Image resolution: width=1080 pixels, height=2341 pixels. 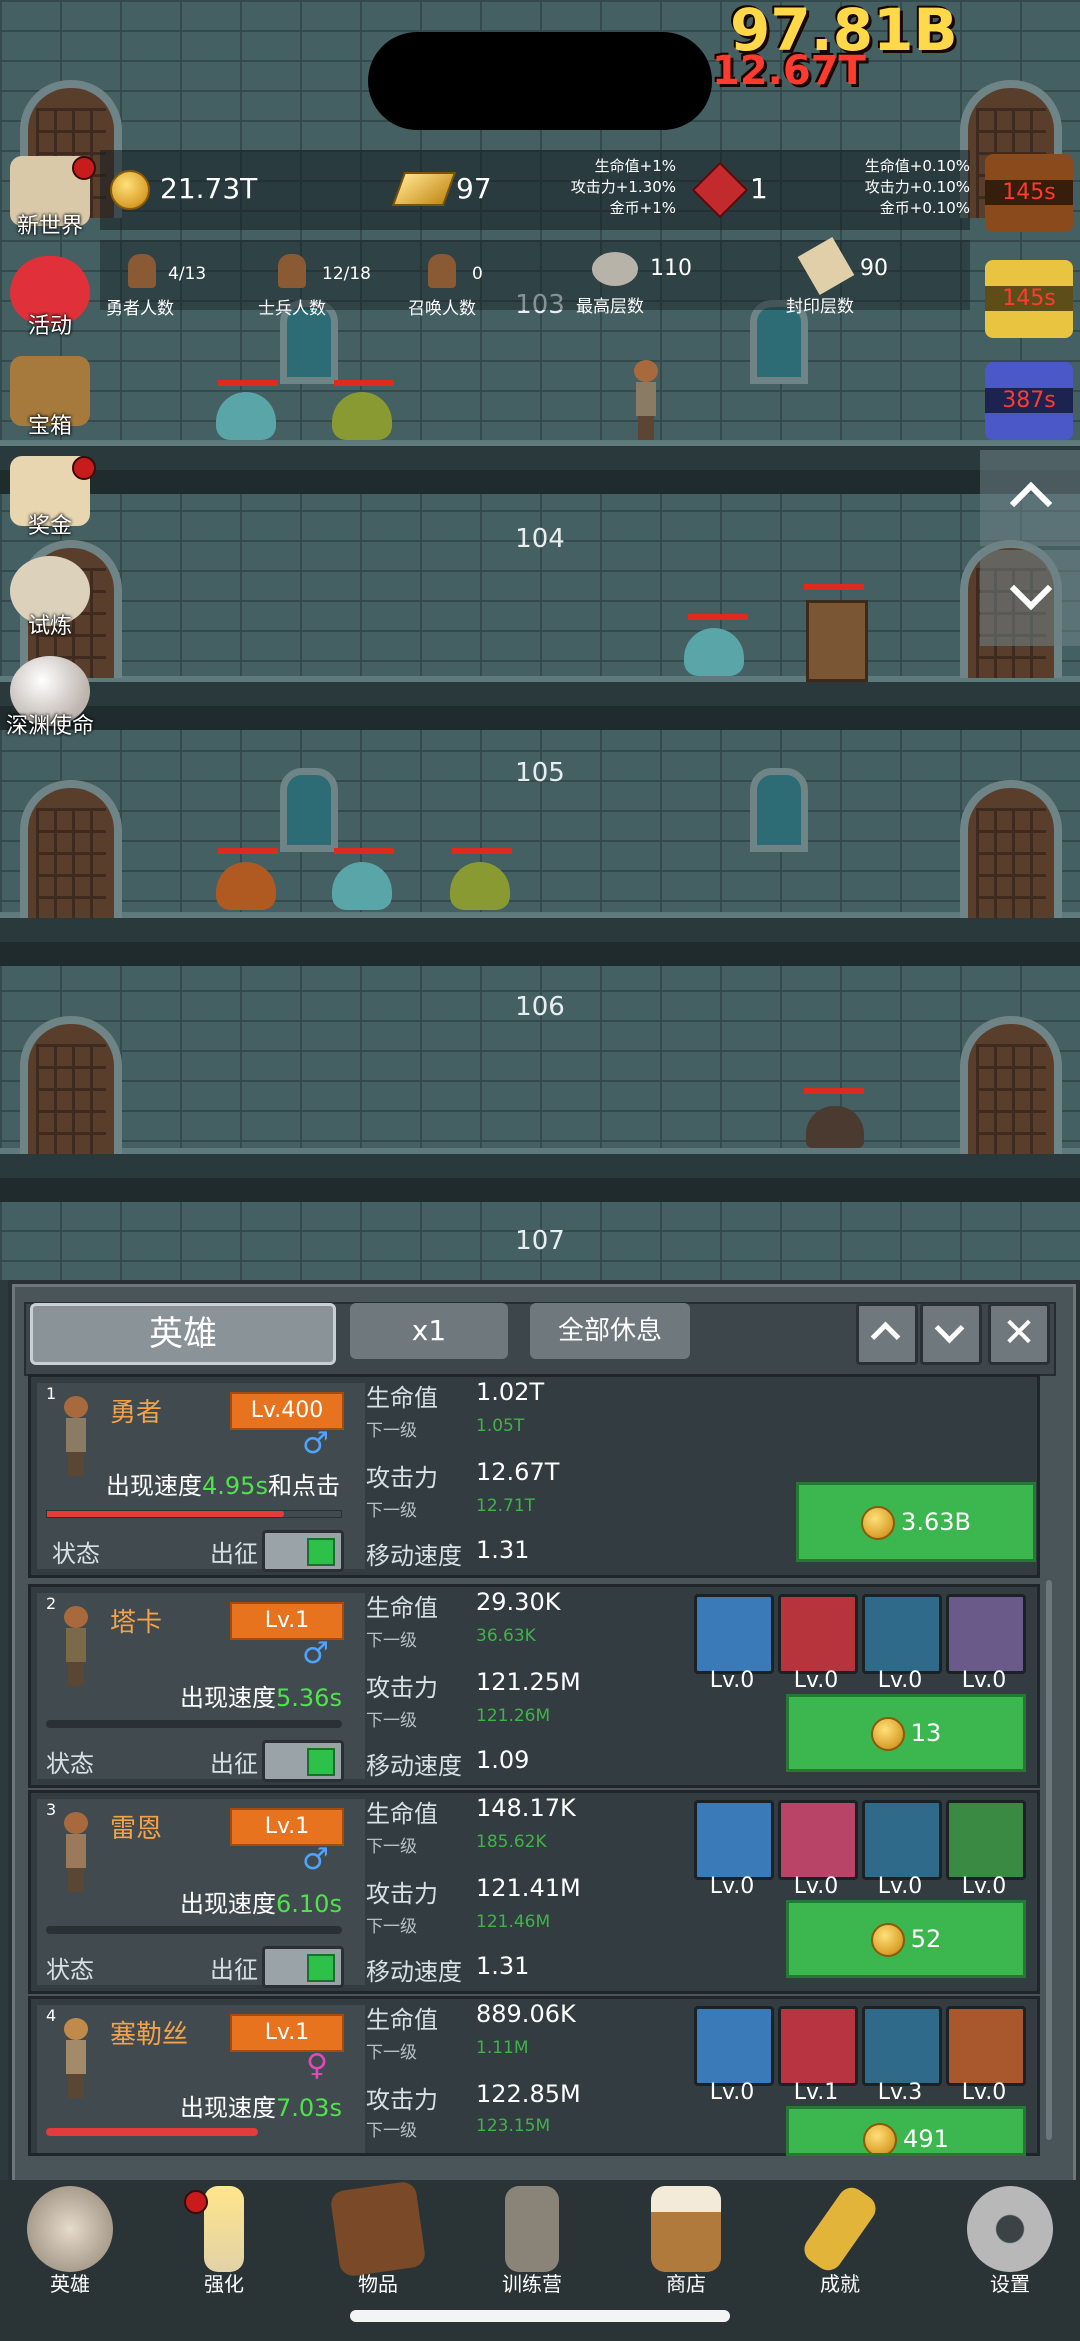 What do you see at coordinates (70, 2229) in the screenshot?
I see `skull-icon` at bounding box center [70, 2229].